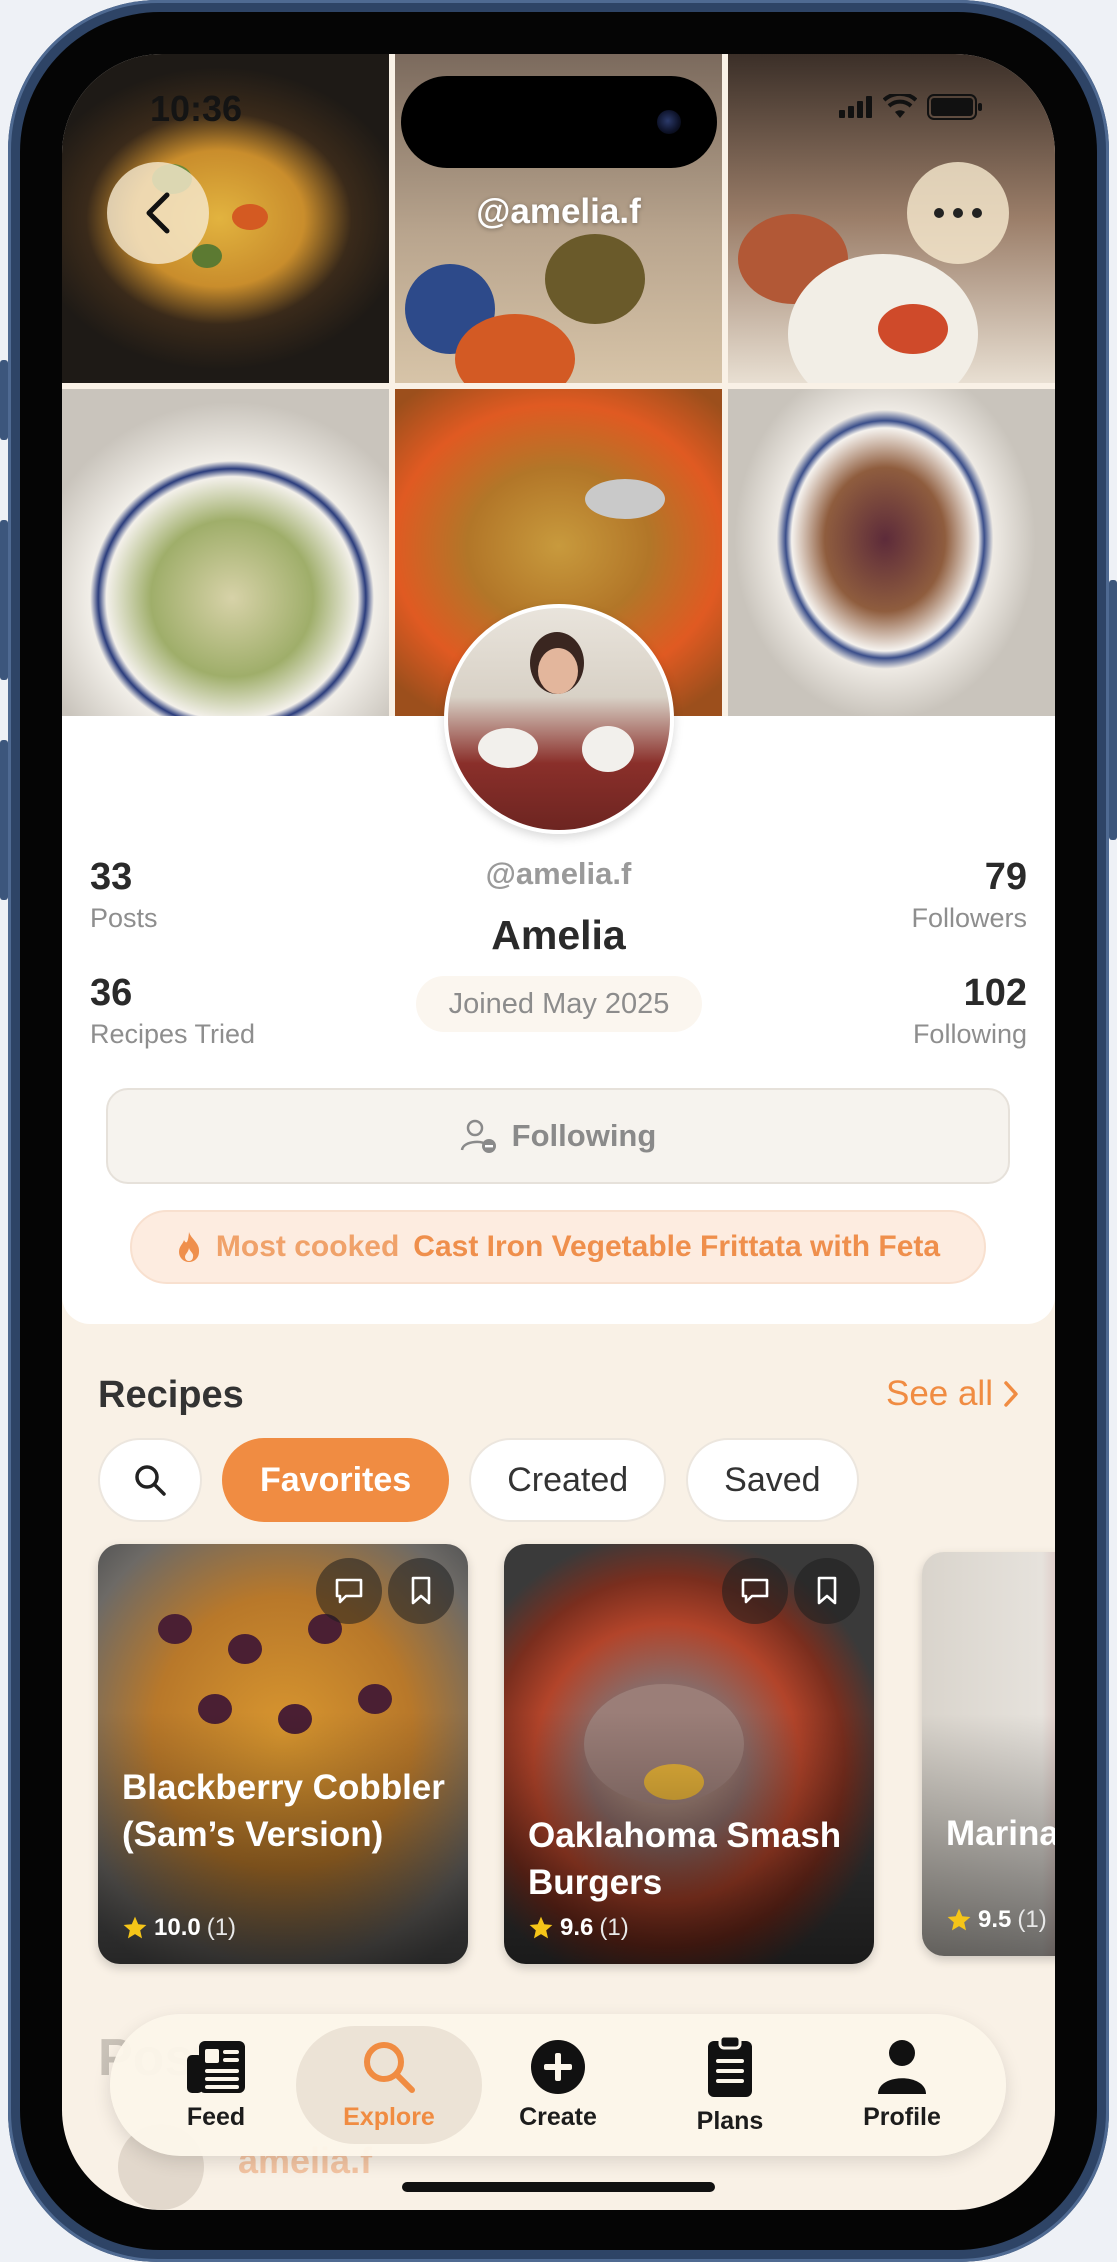 The height and width of the screenshot is (2262, 1117). Describe the element at coordinates (559, 719) in the screenshot. I see `avatar` at that location.